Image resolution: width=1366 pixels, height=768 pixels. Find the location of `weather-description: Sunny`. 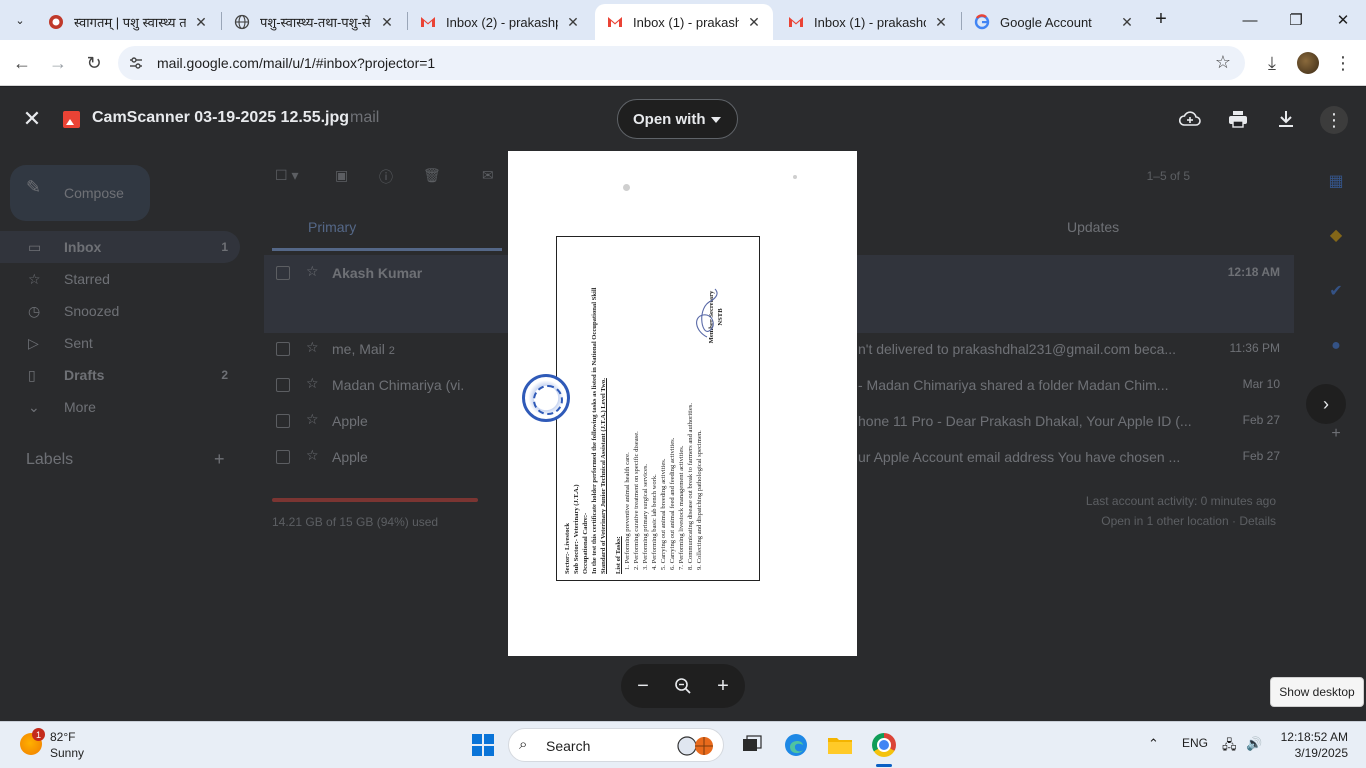

weather-description: Sunny is located at coordinates (67, 753).